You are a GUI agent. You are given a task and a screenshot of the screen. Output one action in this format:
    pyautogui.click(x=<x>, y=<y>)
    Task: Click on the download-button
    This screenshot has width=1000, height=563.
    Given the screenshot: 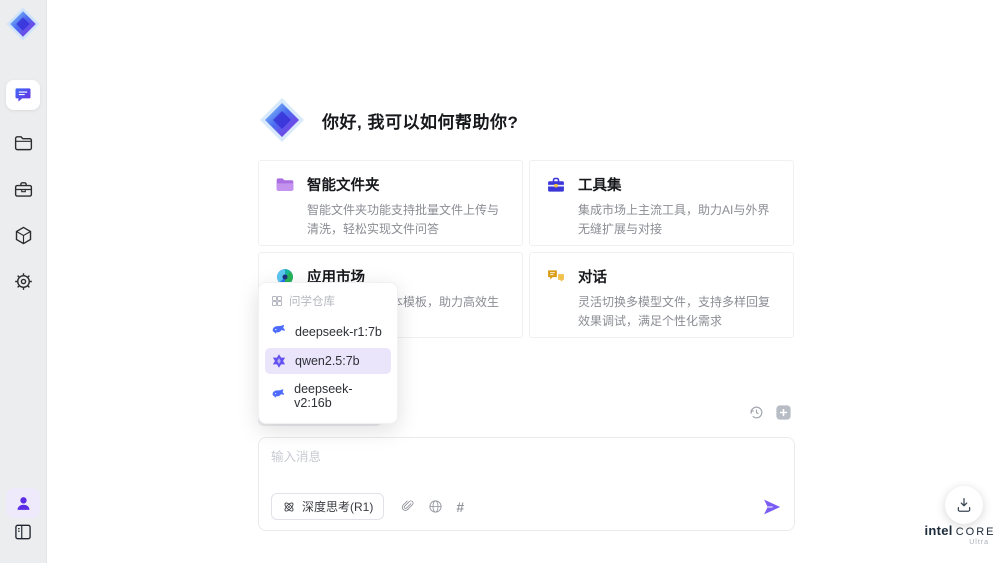 What is the action you would take?
    pyautogui.click(x=964, y=505)
    